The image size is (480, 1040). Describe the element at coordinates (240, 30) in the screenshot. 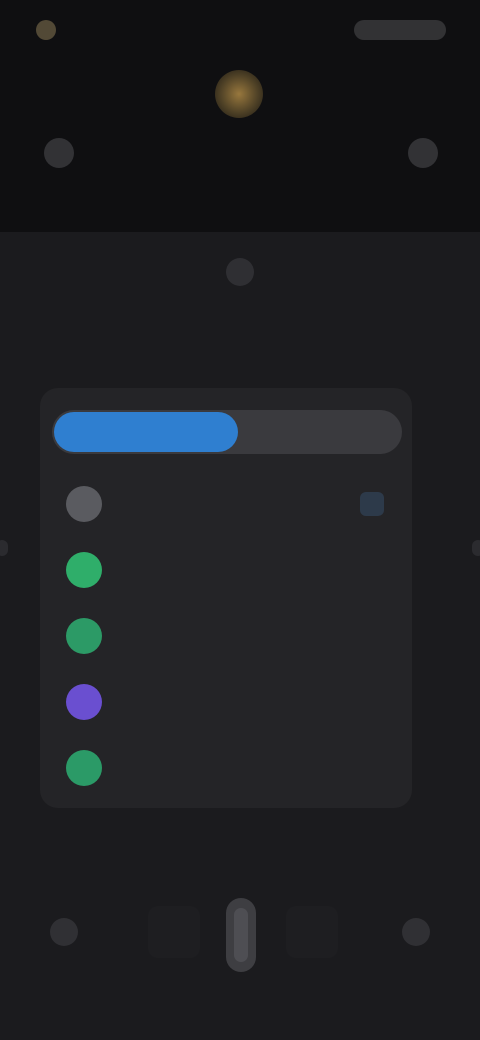

I see `status-bar` at that location.